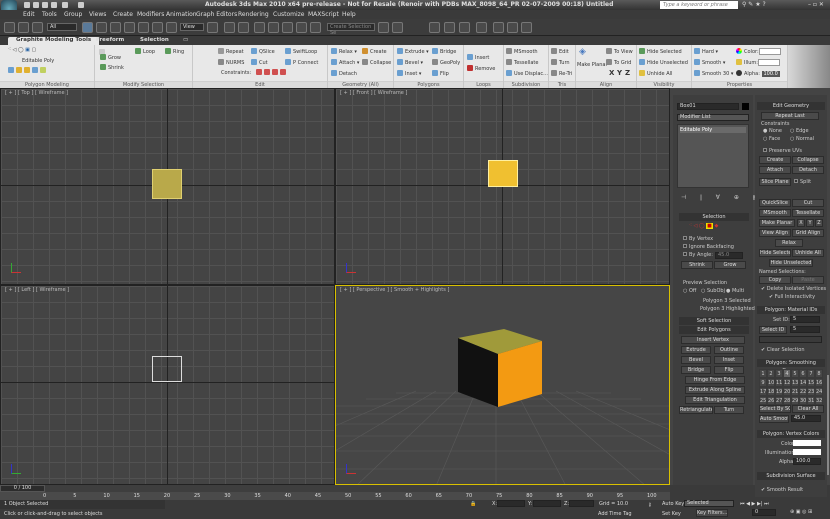  Describe the element at coordinates (803, 391) in the screenshot. I see `smoothing-group-22: 22` at that location.